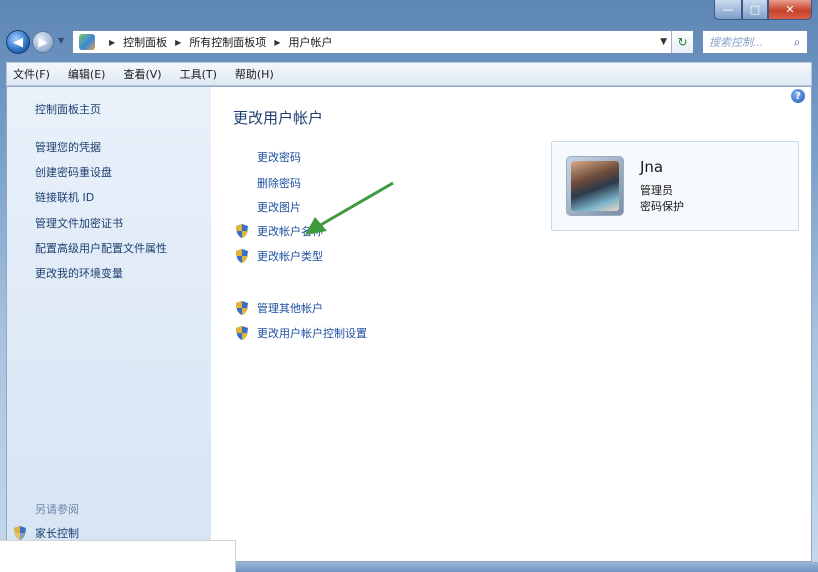  What do you see at coordinates (728, 10) in the screenshot?
I see `minimize-button: —` at bounding box center [728, 10].